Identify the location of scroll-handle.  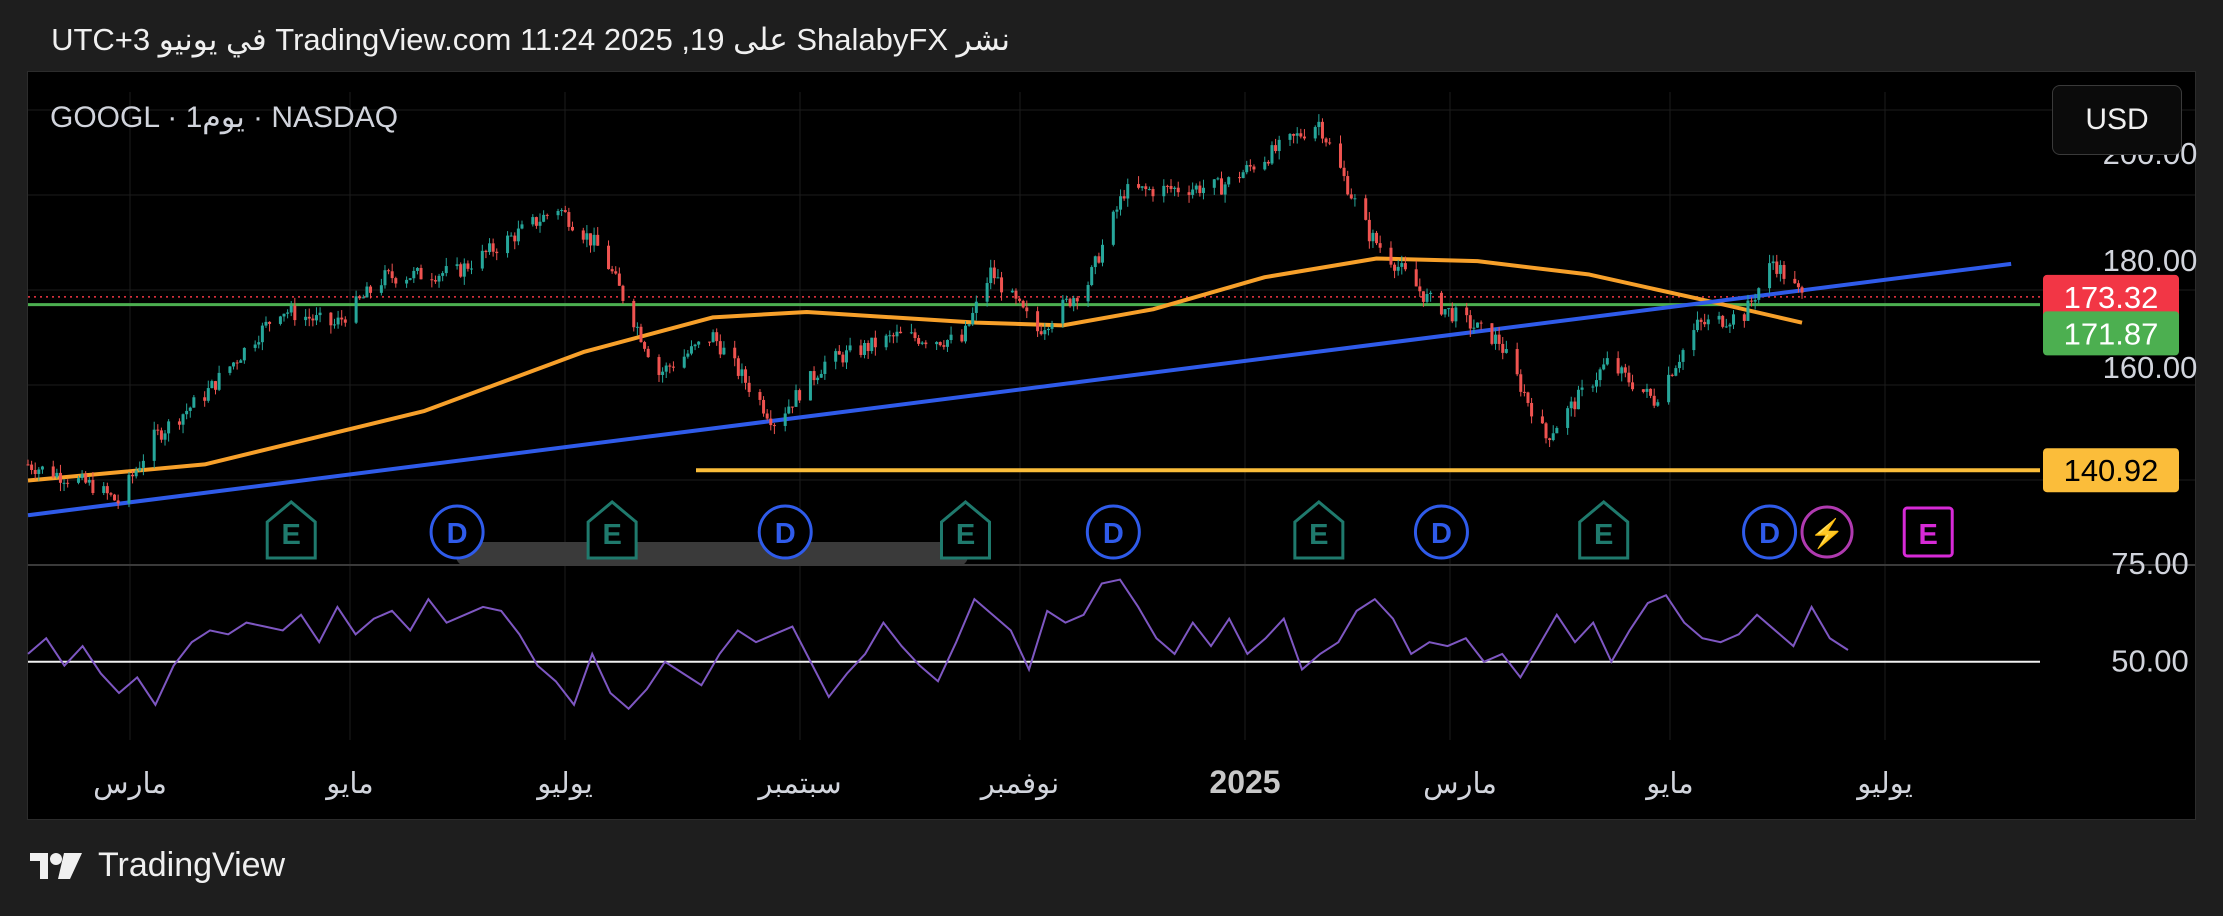
(712, 554).